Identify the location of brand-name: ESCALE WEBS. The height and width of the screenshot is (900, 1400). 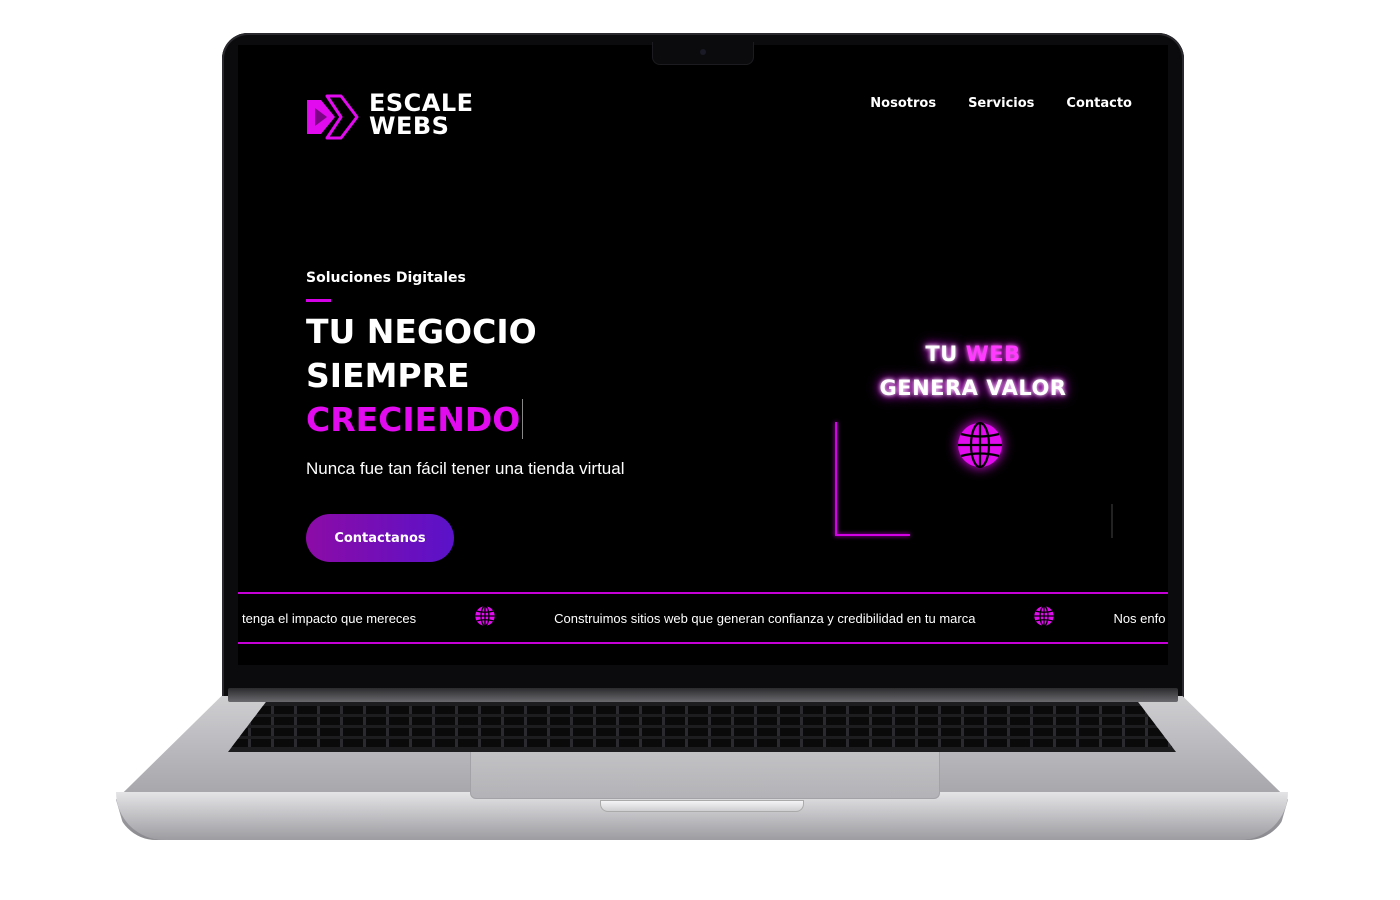
(421, 115).